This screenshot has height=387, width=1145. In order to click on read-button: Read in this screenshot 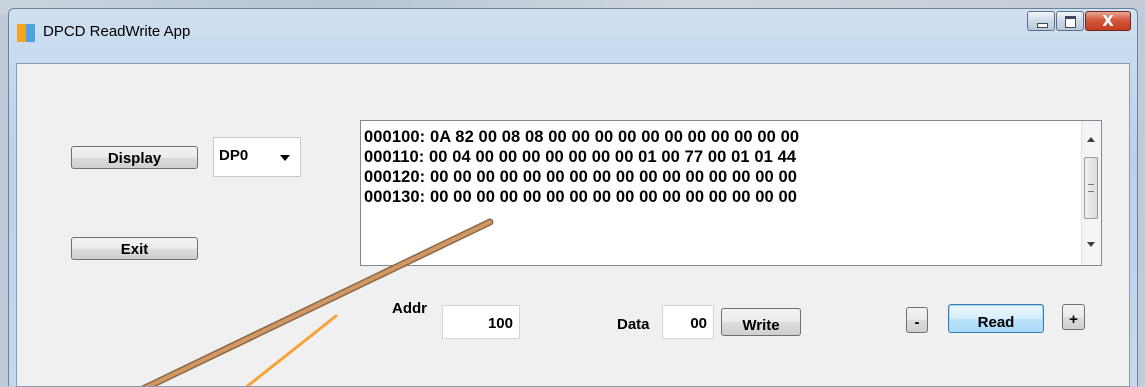, I will do `click(996, 318)`.